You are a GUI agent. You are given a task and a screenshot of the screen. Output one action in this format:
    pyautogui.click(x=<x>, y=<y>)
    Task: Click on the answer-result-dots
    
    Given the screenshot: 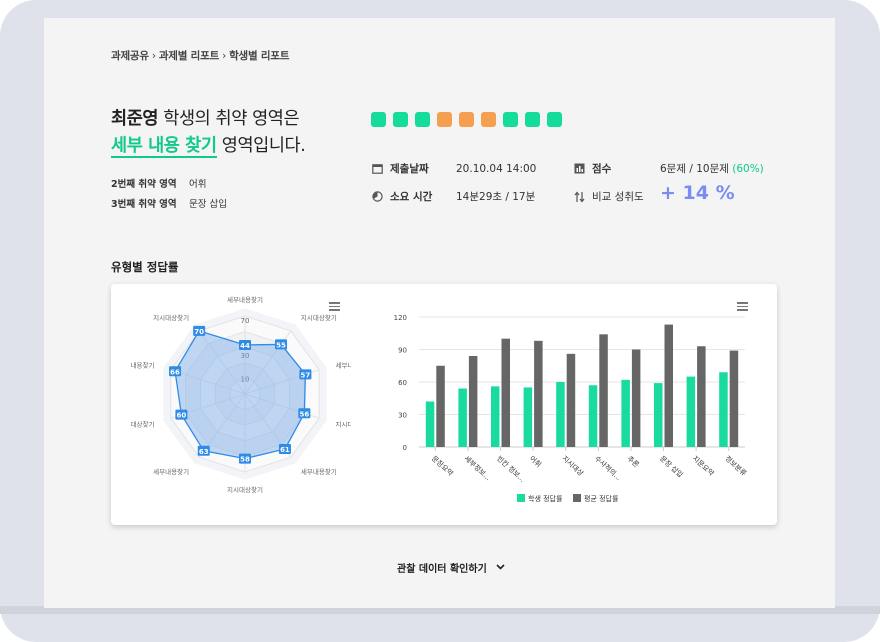 What is the action you would take?
    pyautogui.click(x=470, y=119)
    